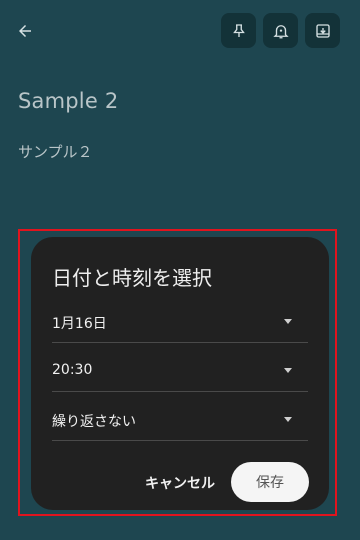  What do you see at coordinates (79, 324) in the screenshot?
I see `date-value: 1月16日` at bounding box center [79, 324].